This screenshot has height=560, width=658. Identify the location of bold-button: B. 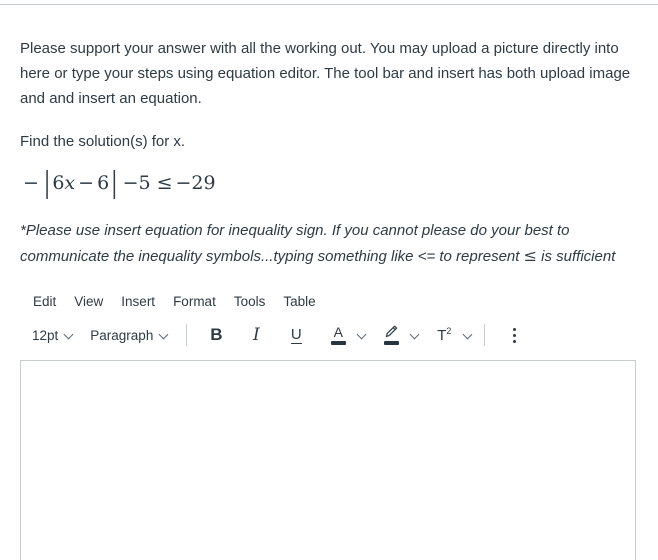
(216, 335).